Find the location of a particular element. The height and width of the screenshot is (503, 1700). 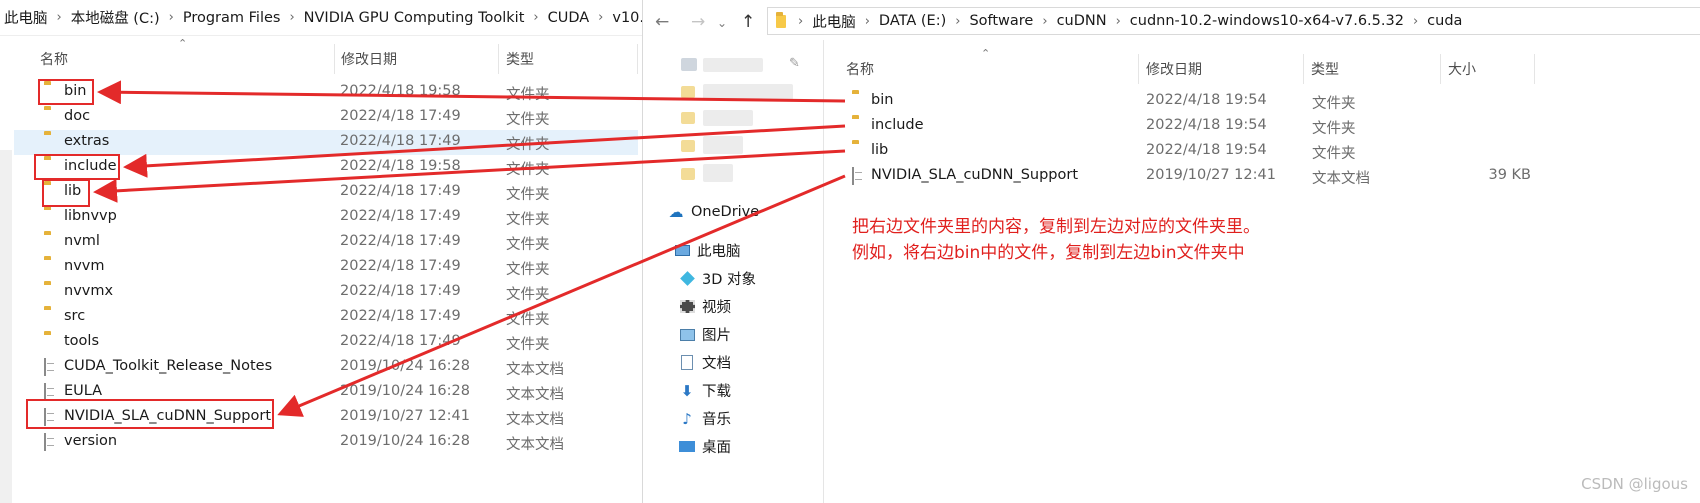

file-name: nvvm is located at coordinates (84, 266).